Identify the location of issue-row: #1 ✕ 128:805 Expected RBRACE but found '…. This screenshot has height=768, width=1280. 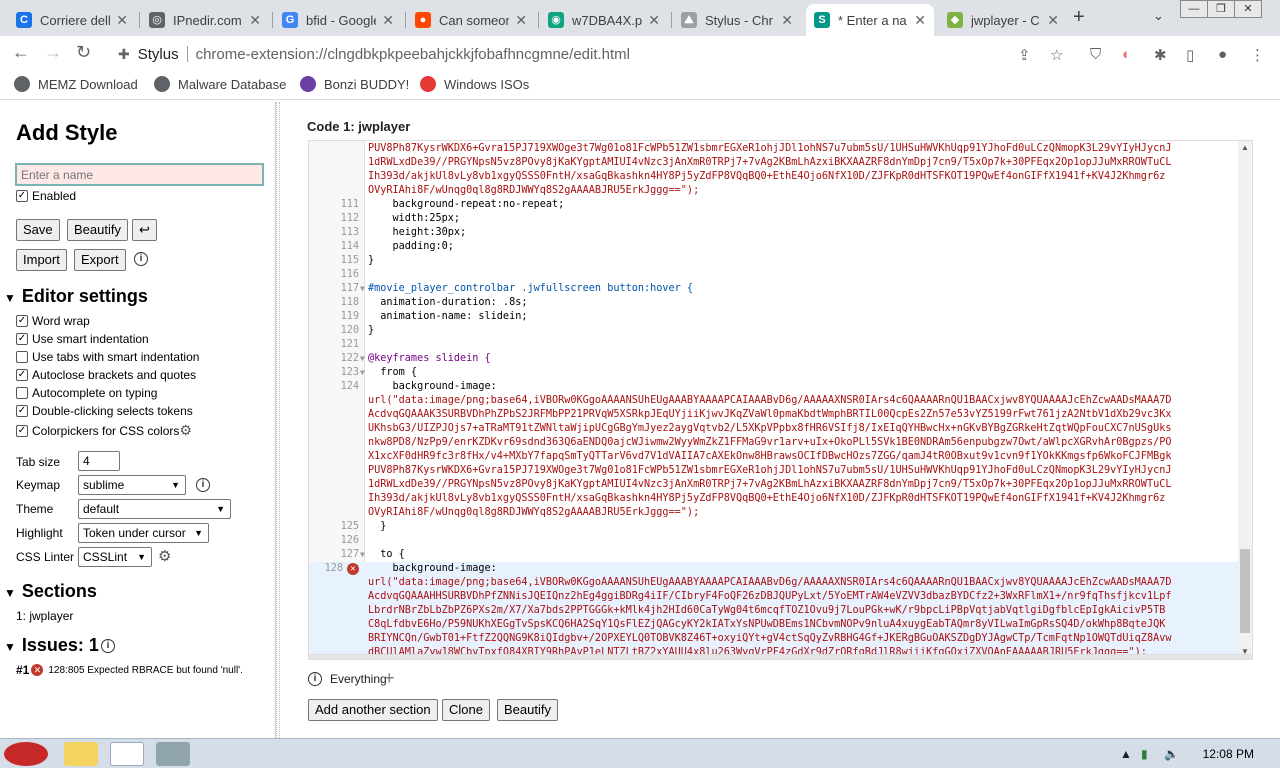
(129, 670).